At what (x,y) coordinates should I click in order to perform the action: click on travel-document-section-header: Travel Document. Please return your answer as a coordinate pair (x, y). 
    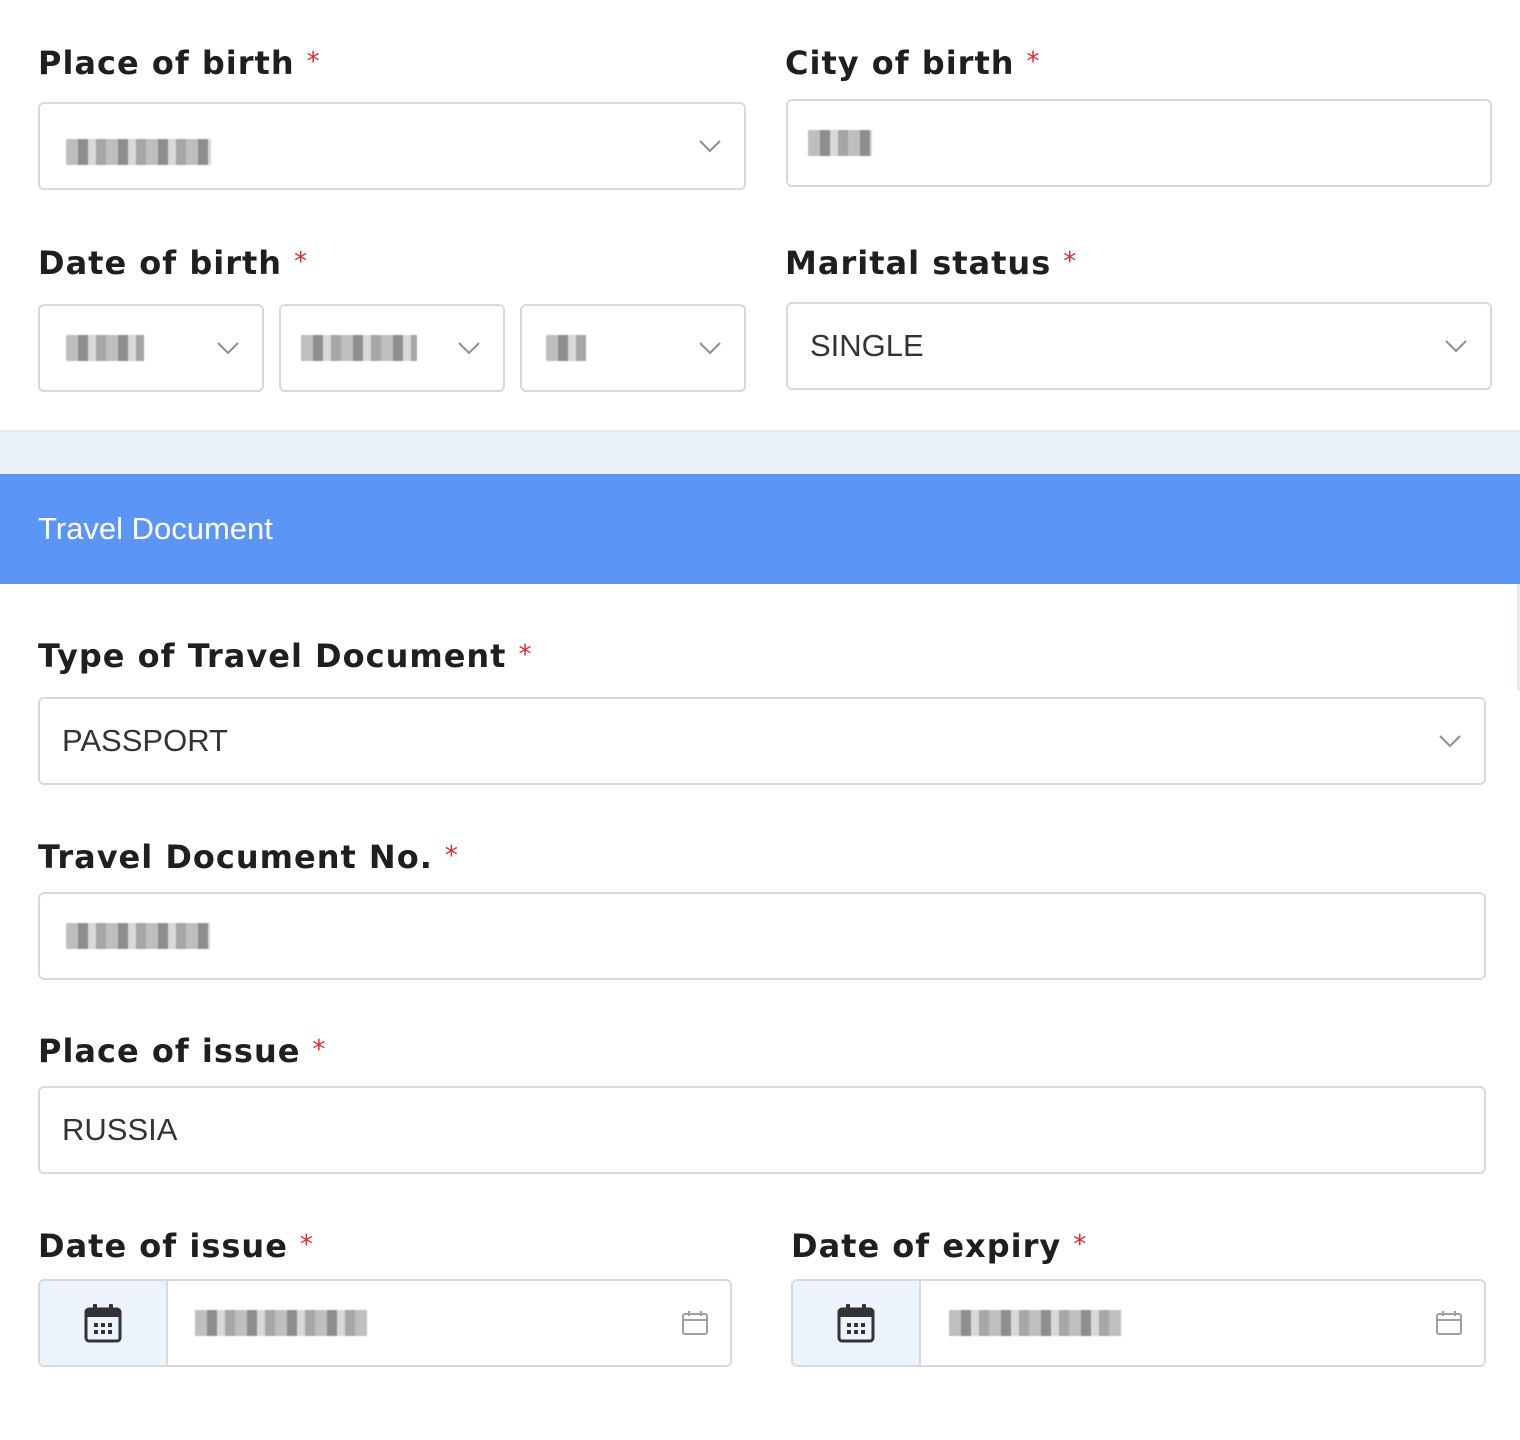
    Looking at the image, I should click on (760, 529).